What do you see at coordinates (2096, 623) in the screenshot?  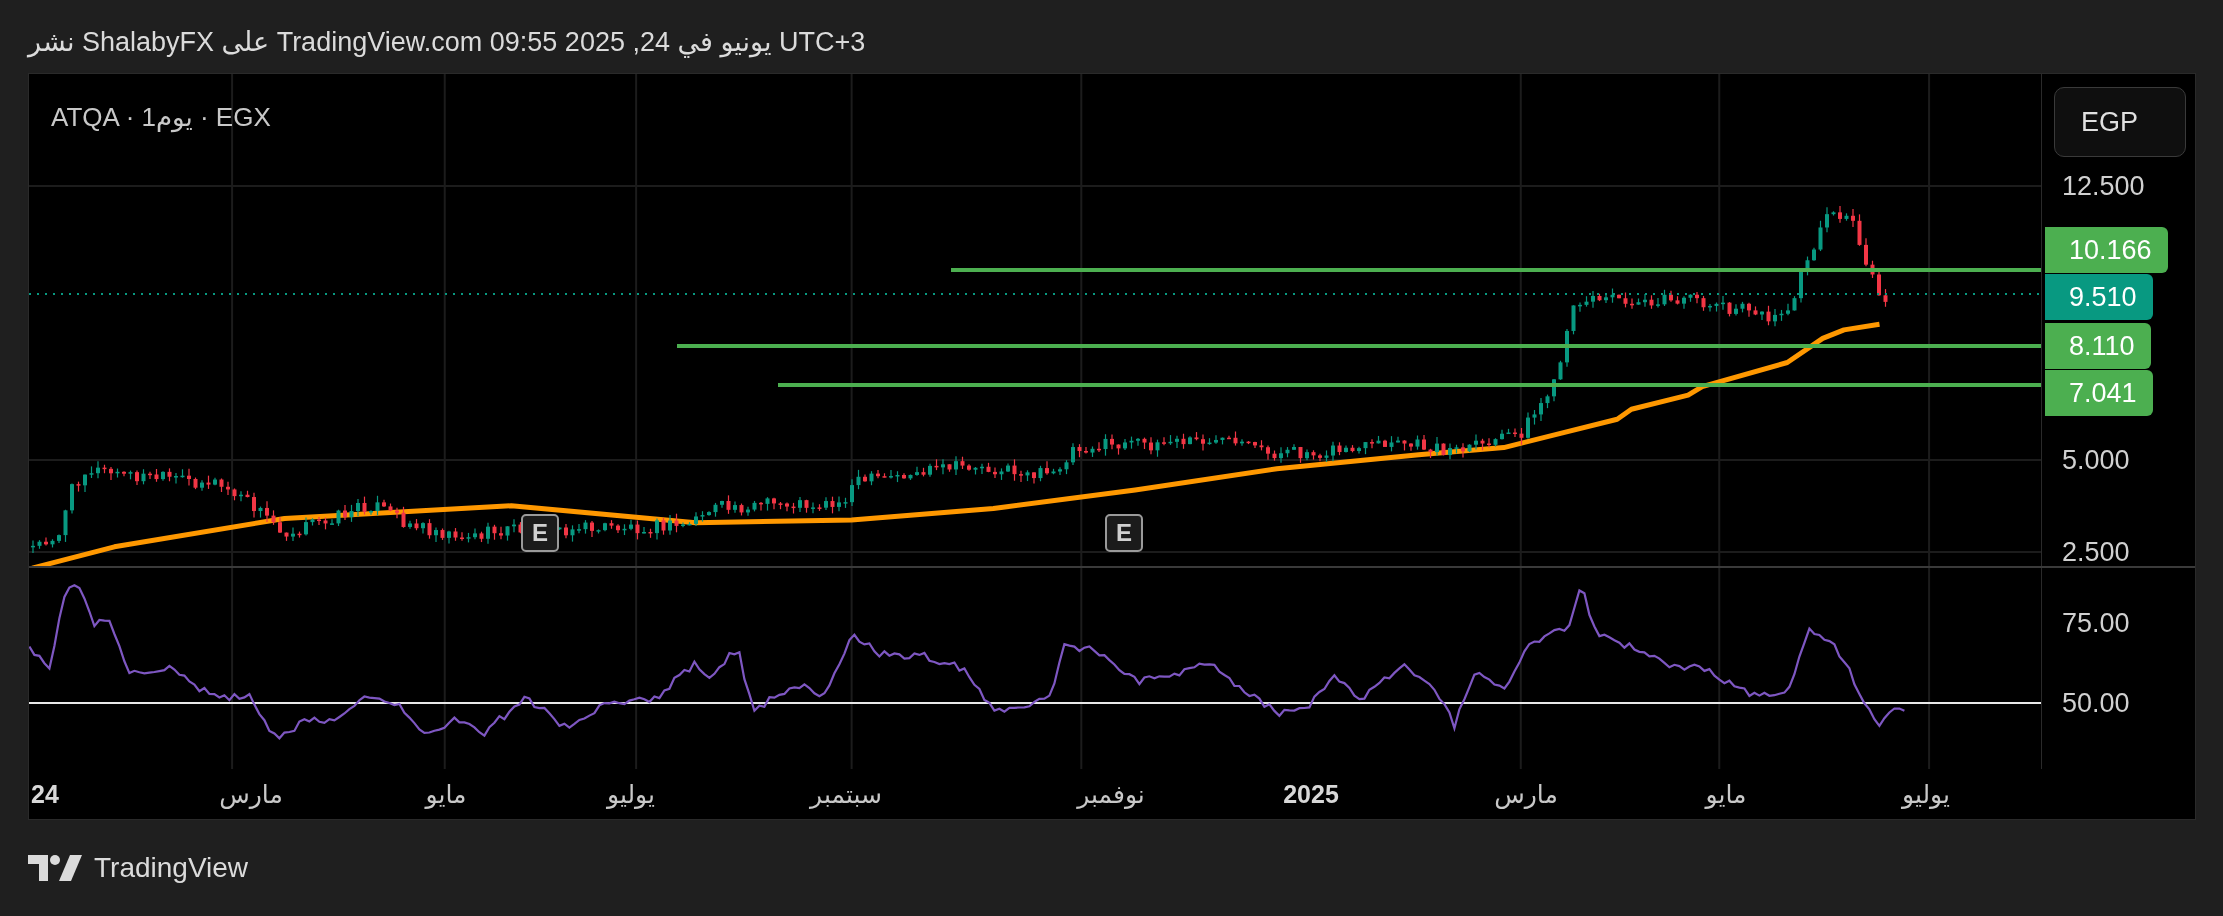 I see `rsi-tick: 75.00` at bounding box center [2096, 623].